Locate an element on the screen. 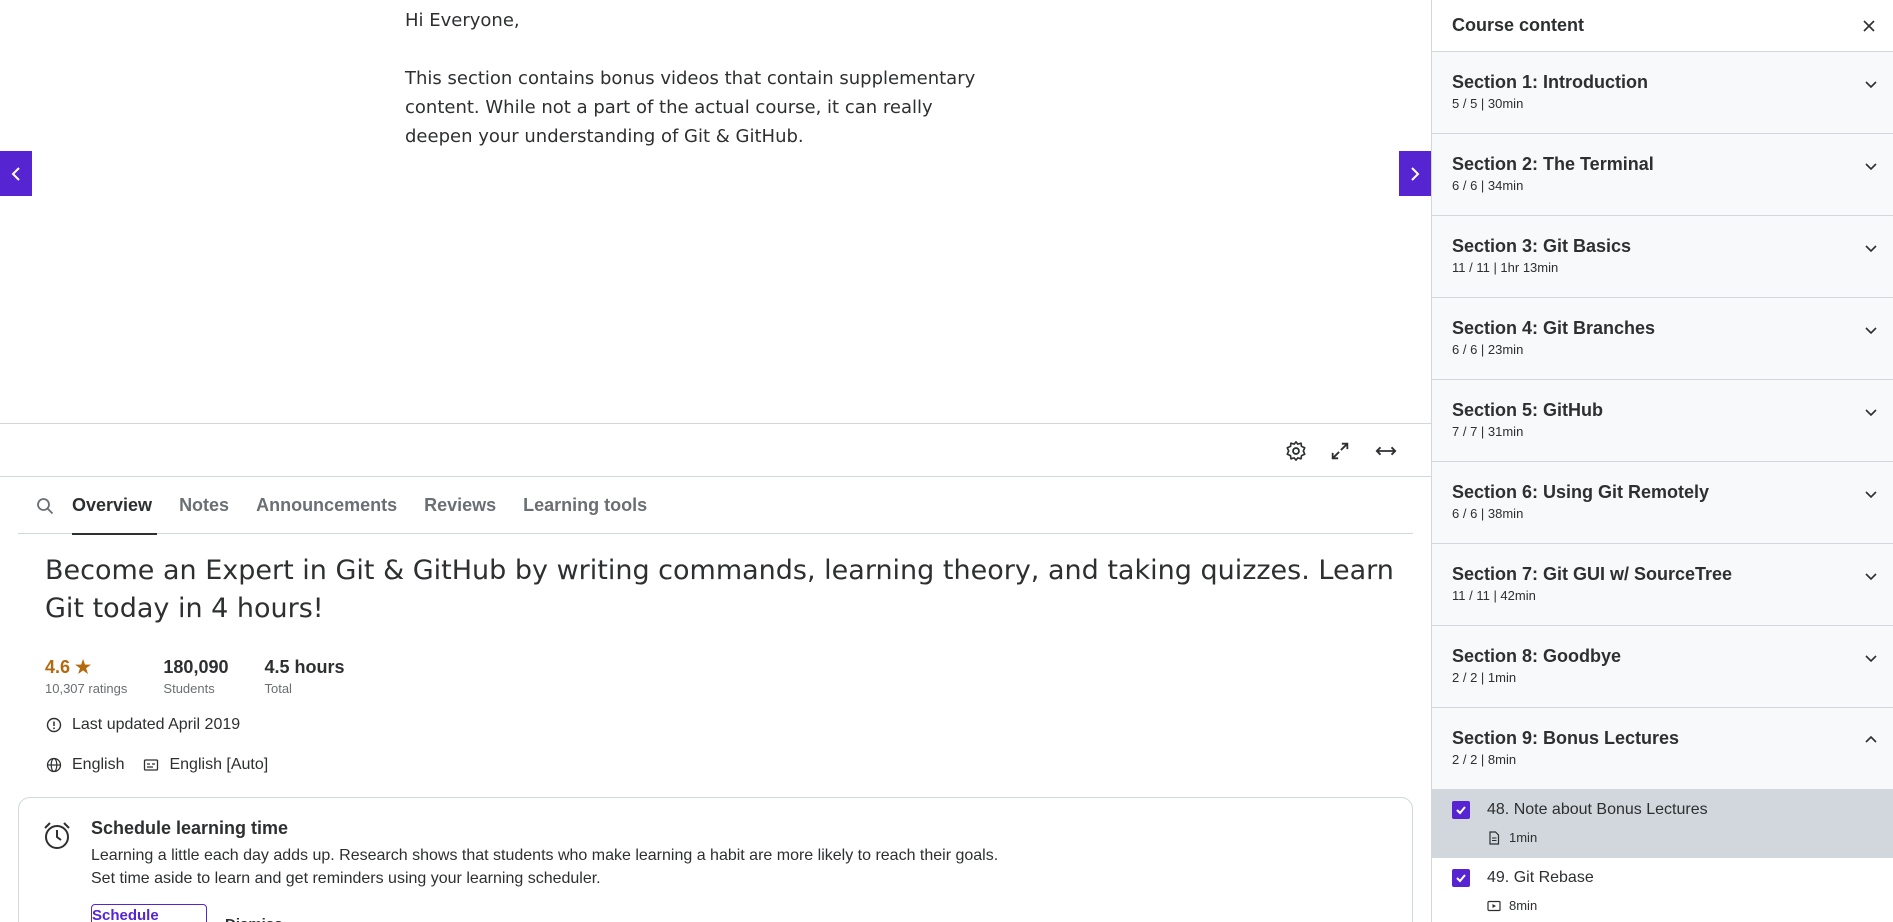 The height and width of the screenshot is (922, 1893). hours-stat: 4.5 hours Total is located at coordinates (304, 677).